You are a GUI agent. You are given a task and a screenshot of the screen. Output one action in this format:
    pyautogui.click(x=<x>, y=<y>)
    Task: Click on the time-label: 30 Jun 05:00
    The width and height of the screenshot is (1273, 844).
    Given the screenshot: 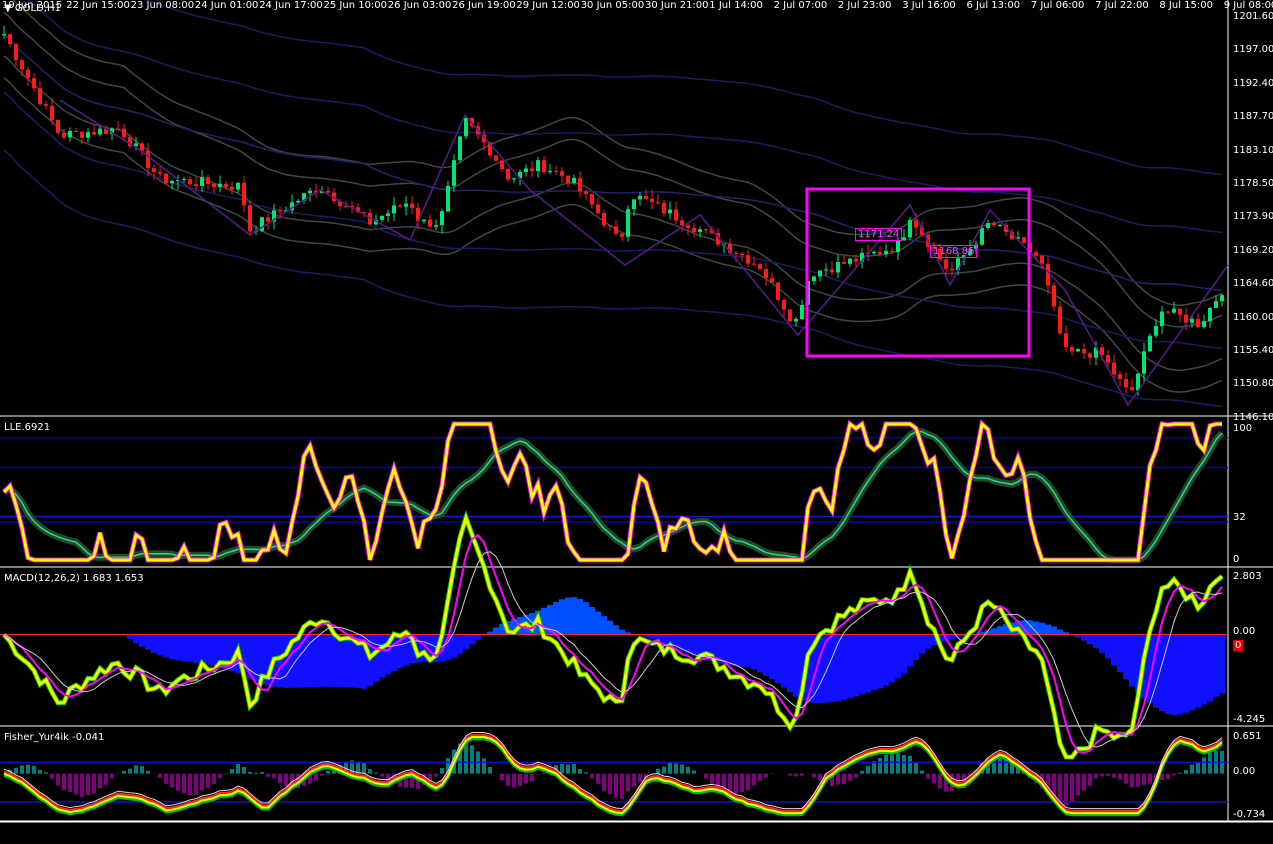 What is the action you would take?
    pyautogui.click(x=612, y=5)
    